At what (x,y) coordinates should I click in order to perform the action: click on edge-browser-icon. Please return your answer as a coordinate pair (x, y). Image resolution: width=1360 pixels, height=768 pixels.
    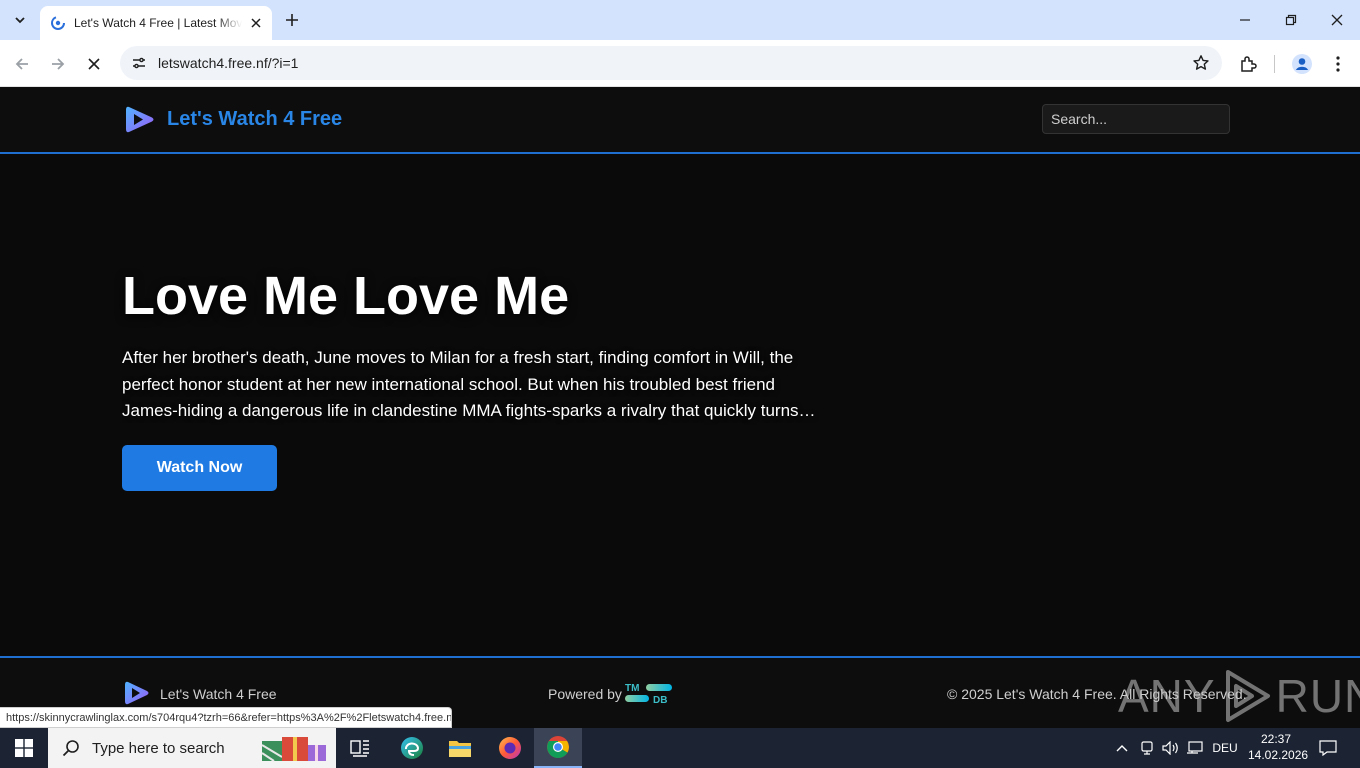
    Looking at the image, I should click on (412, 748).